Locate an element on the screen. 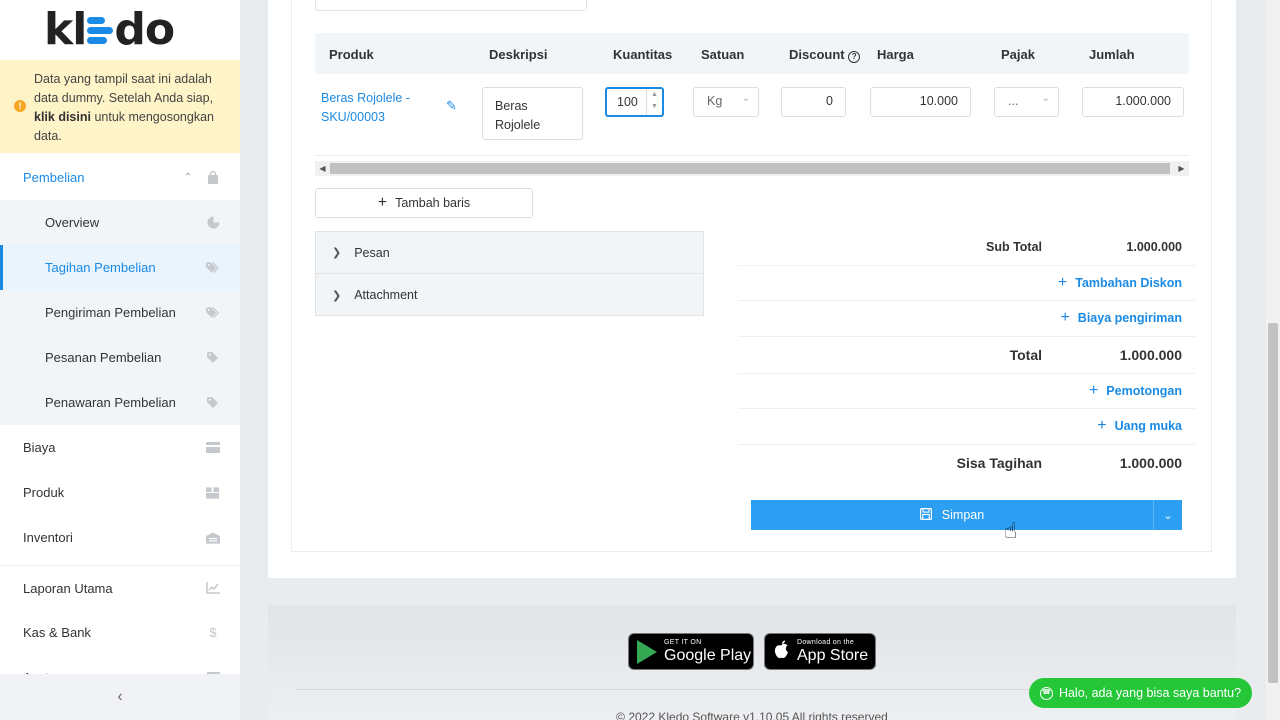 The width and height of the screenshot is (1280, 720). logo-text-right: do is located at coordinates (144, 29).